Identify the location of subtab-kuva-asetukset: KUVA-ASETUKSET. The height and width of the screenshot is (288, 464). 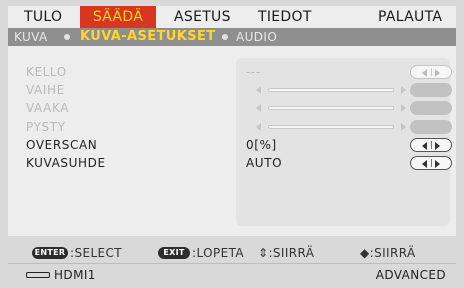
(148, 37).